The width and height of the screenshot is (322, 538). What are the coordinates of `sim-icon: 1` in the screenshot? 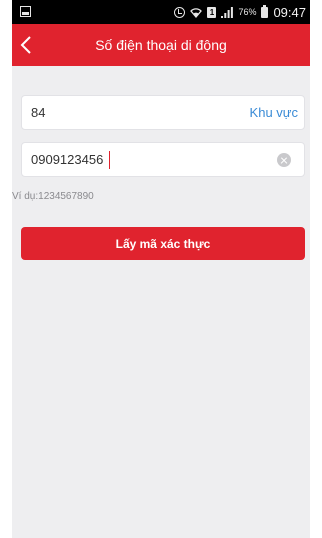 It's located at (212, 12).